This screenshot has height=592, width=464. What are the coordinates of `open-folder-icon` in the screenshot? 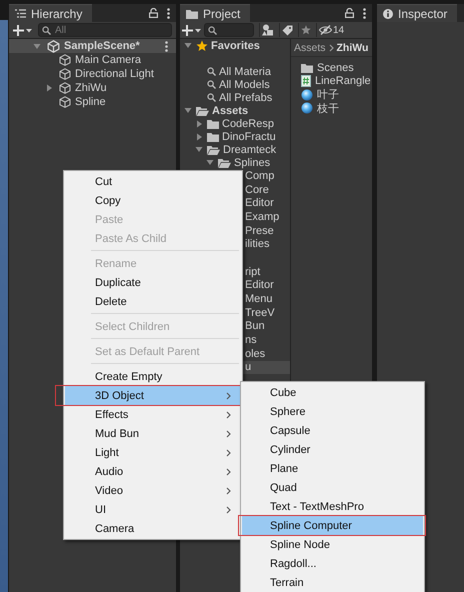 It's located at (213, 149).